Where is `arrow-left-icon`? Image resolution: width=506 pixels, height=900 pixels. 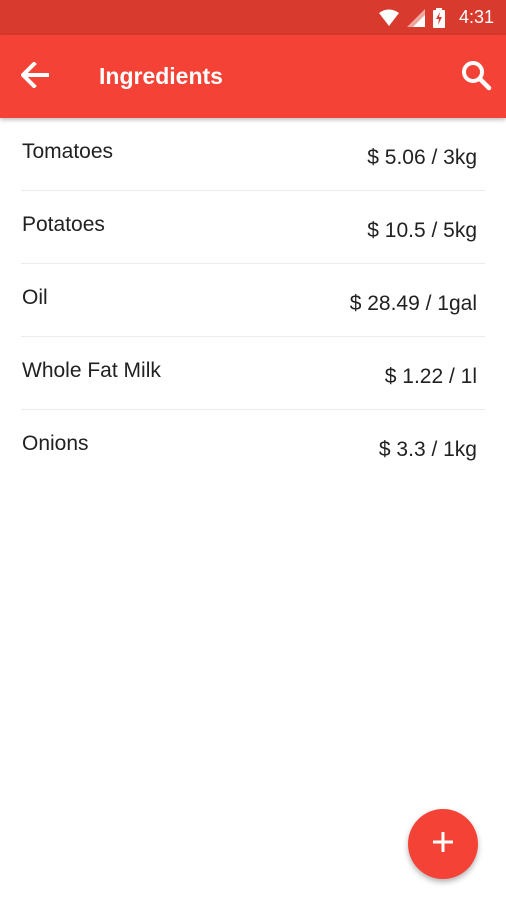 arrow-left-icon is located at coordinates (34, 76).